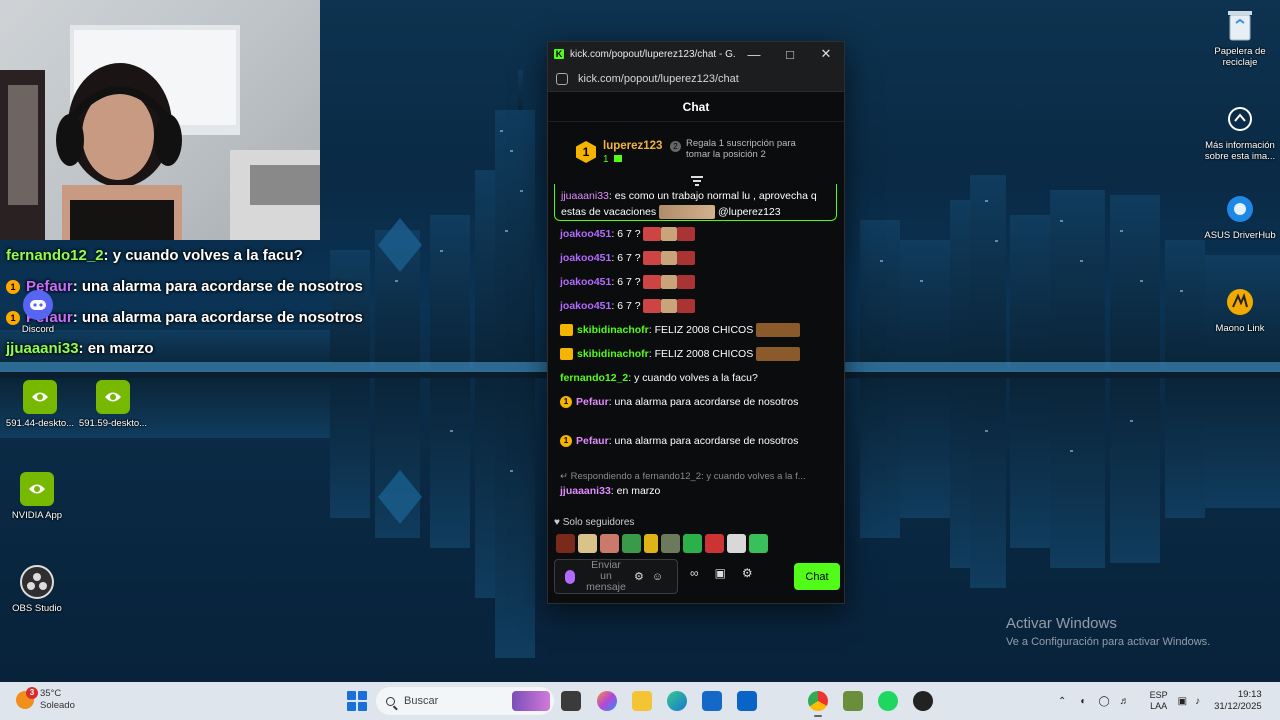 The height and width of the screenshot is (720, 1280). What do you see at coordinates (357, 701) in the screenshot?
I see `start-windows-icon` at bounding box center [357, 701].